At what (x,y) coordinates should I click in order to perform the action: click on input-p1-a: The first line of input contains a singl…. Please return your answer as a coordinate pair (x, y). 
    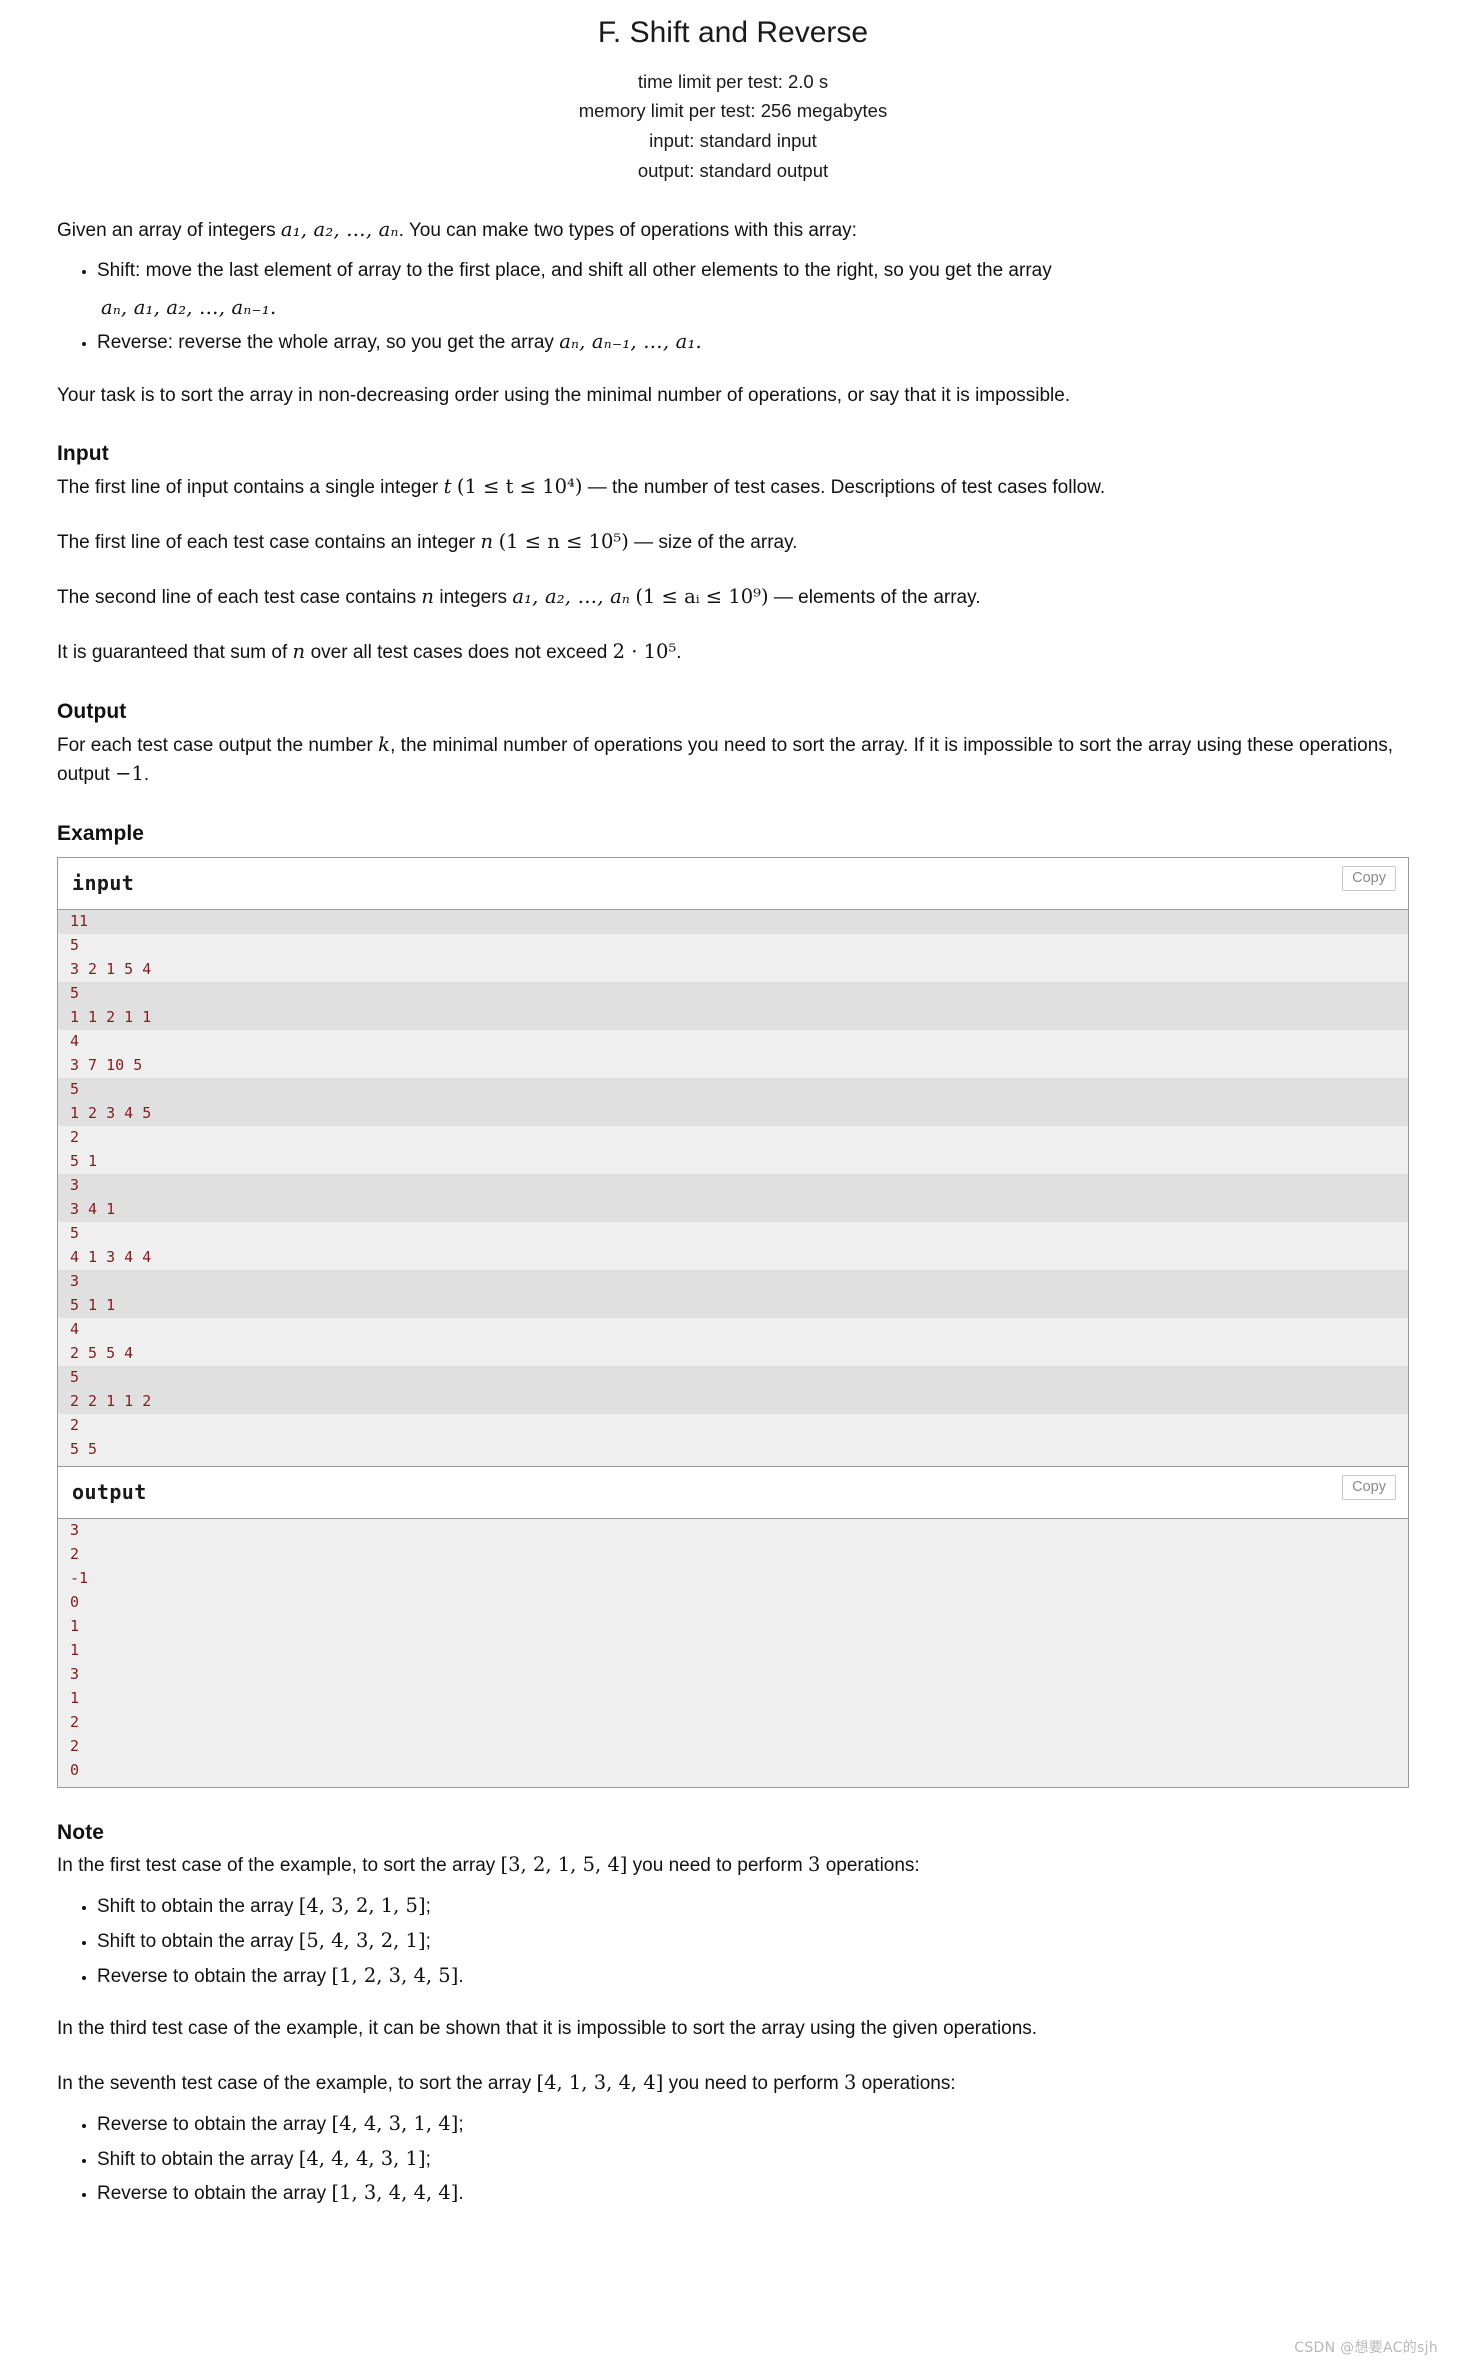
    Looking at the image, I should click on (250, 488).